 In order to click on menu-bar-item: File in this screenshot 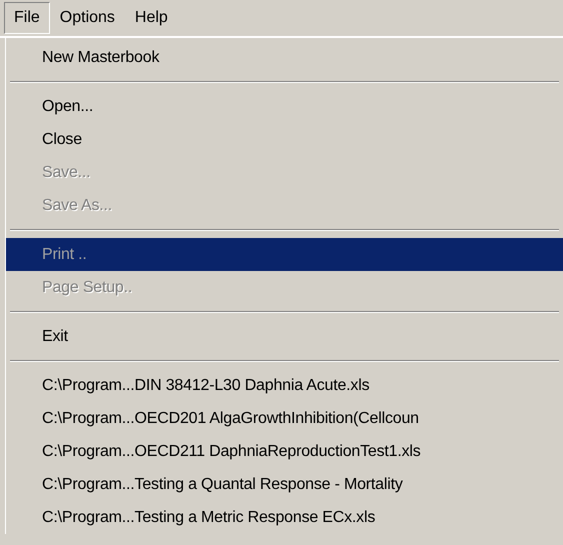, I will do `click(27, 18)`.